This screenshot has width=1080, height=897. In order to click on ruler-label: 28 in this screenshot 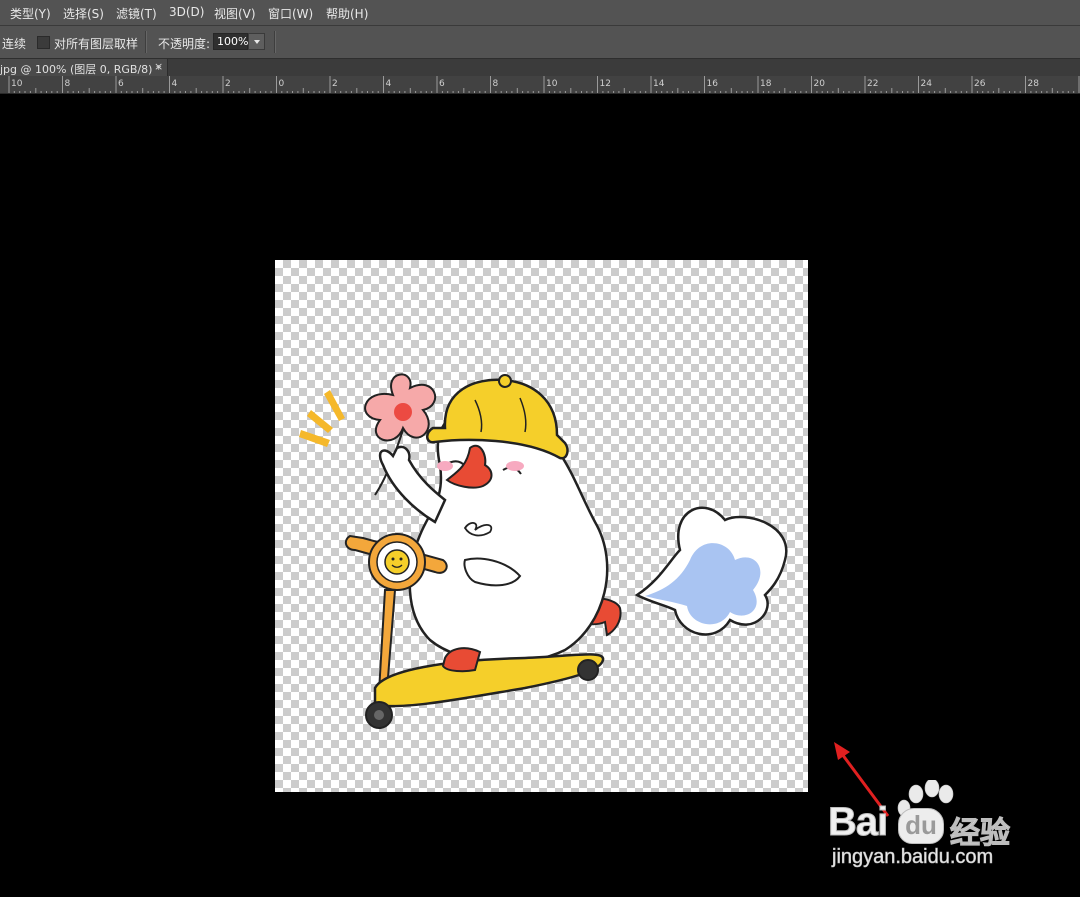, I will do `click(1034, 84)`.